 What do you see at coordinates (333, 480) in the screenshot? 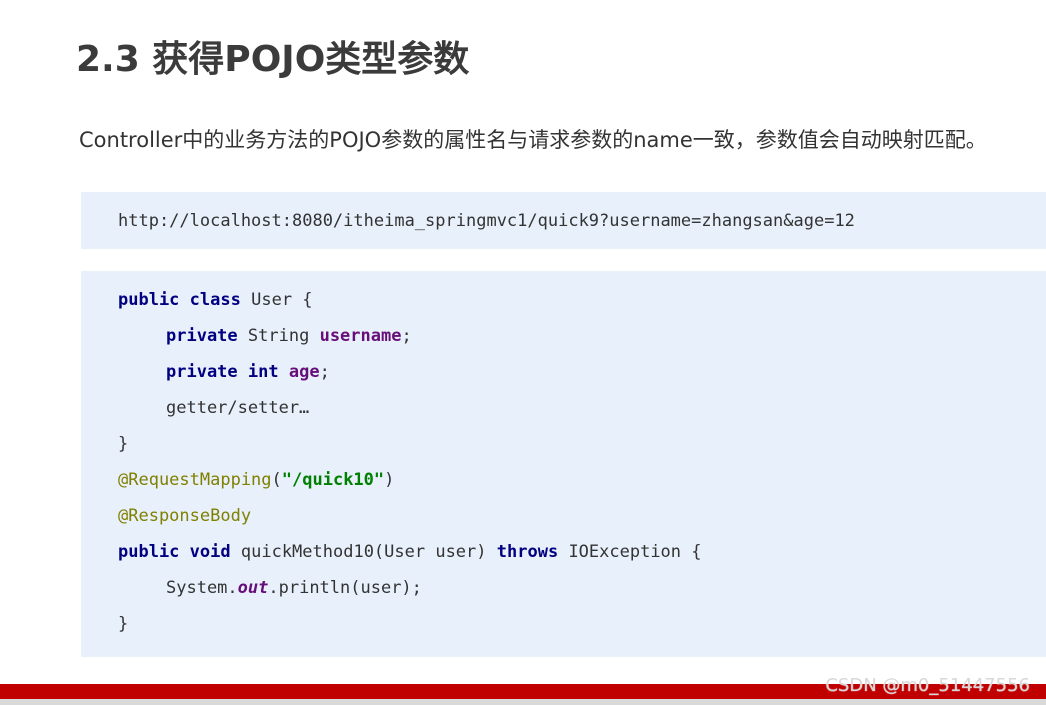
I see `string-mapping-path: "/quick10"` at bounding box center [333, 480].